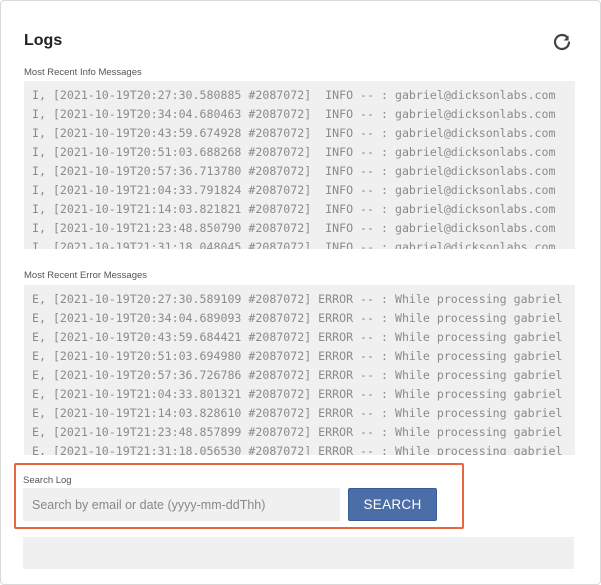 This screenshot has height=585, width=601. What do you see at coordinates (562, 42) in the screenshot?
I see `refresh-icon` at bounding box center [562, 42].